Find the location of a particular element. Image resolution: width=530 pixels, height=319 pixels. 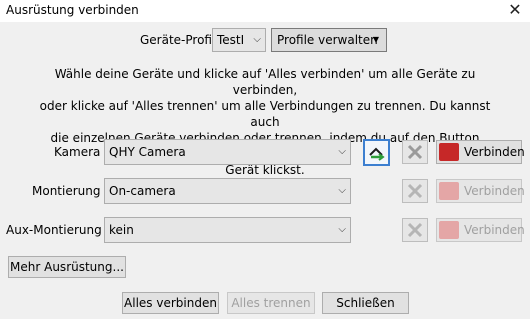

title-bar: Ausrüstung verbinden ✕ is located at coordinates (265, 11).